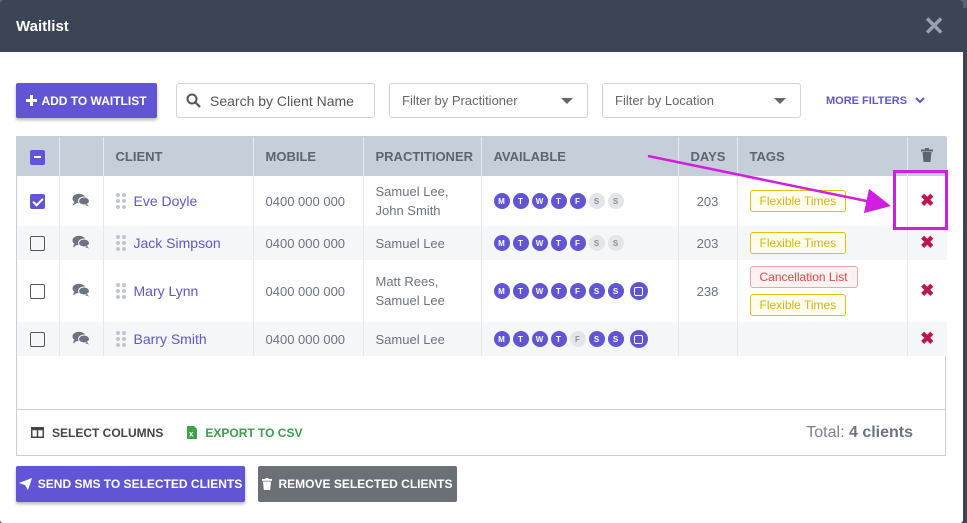 Image resolution: width=967 pixels, height=523 pixels. I want to click on header-available: AVAILABLE, so click(580, 156).